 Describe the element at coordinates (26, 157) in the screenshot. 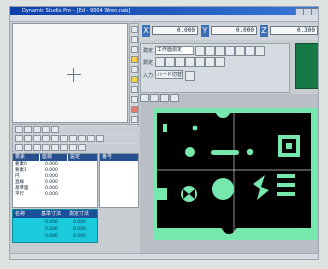

I see `table-header: 要素` at that location.